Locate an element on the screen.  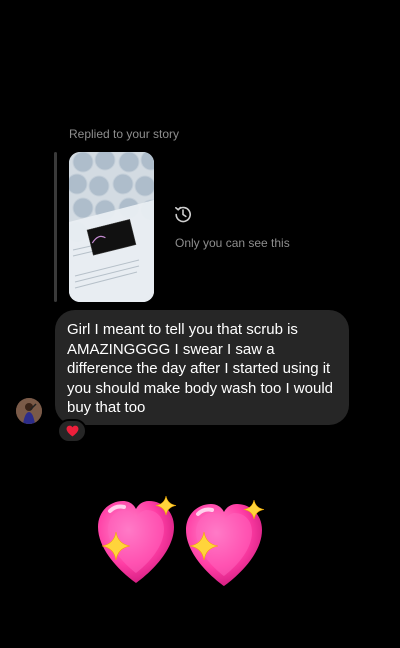
emoji-message is located at coordinates (184, 539).